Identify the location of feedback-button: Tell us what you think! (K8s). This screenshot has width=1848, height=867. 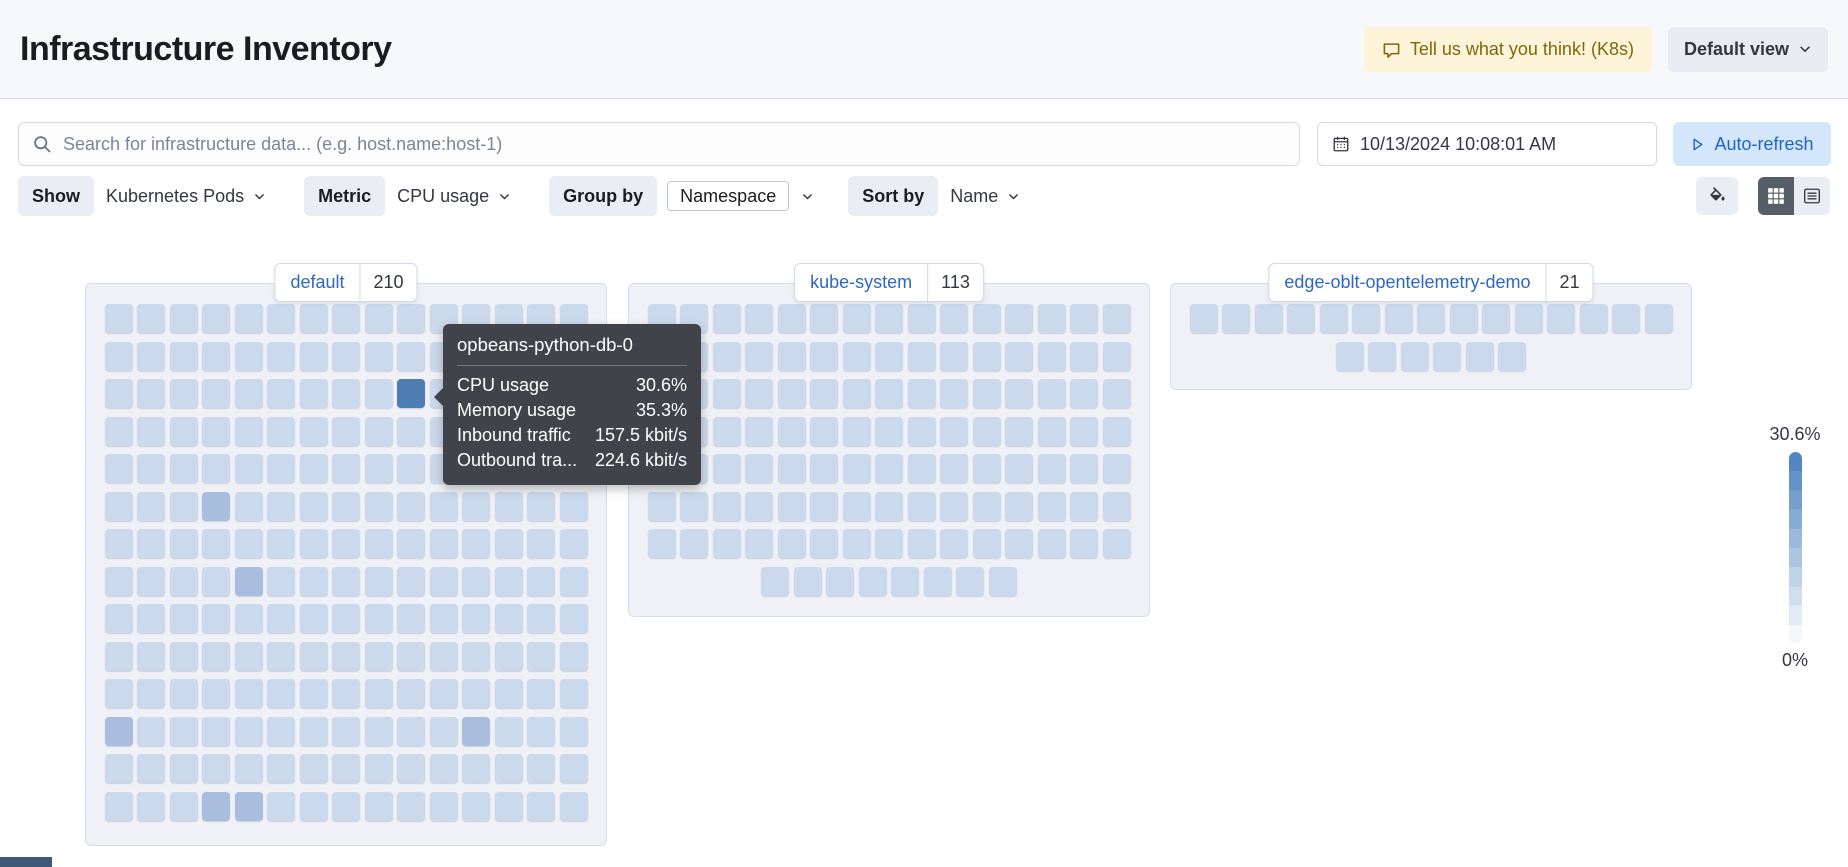
(1507, 49).